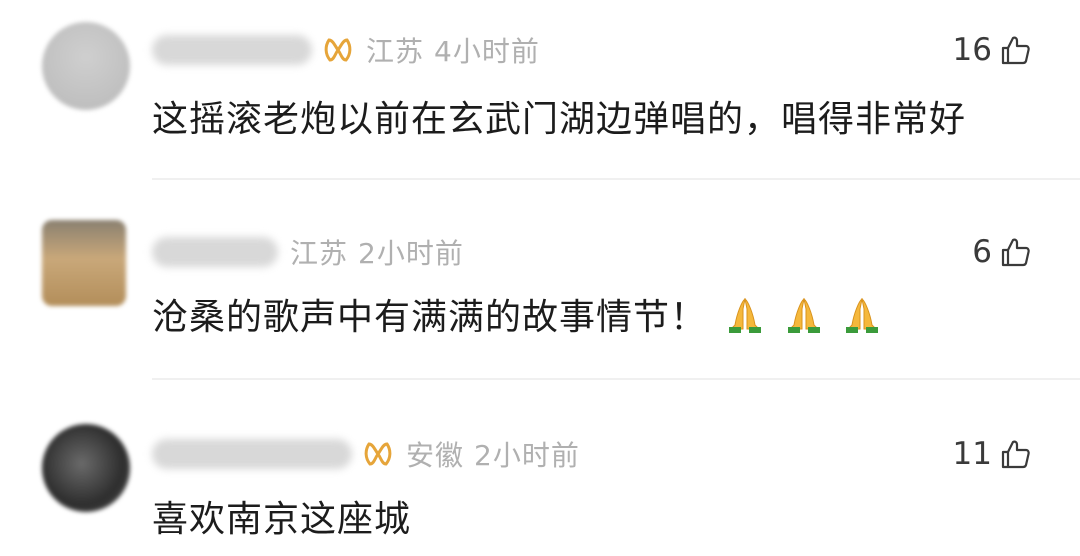 The width and height of the screenshot is (1080, 556). I want to click on like-count: 16, so click(972, 50).